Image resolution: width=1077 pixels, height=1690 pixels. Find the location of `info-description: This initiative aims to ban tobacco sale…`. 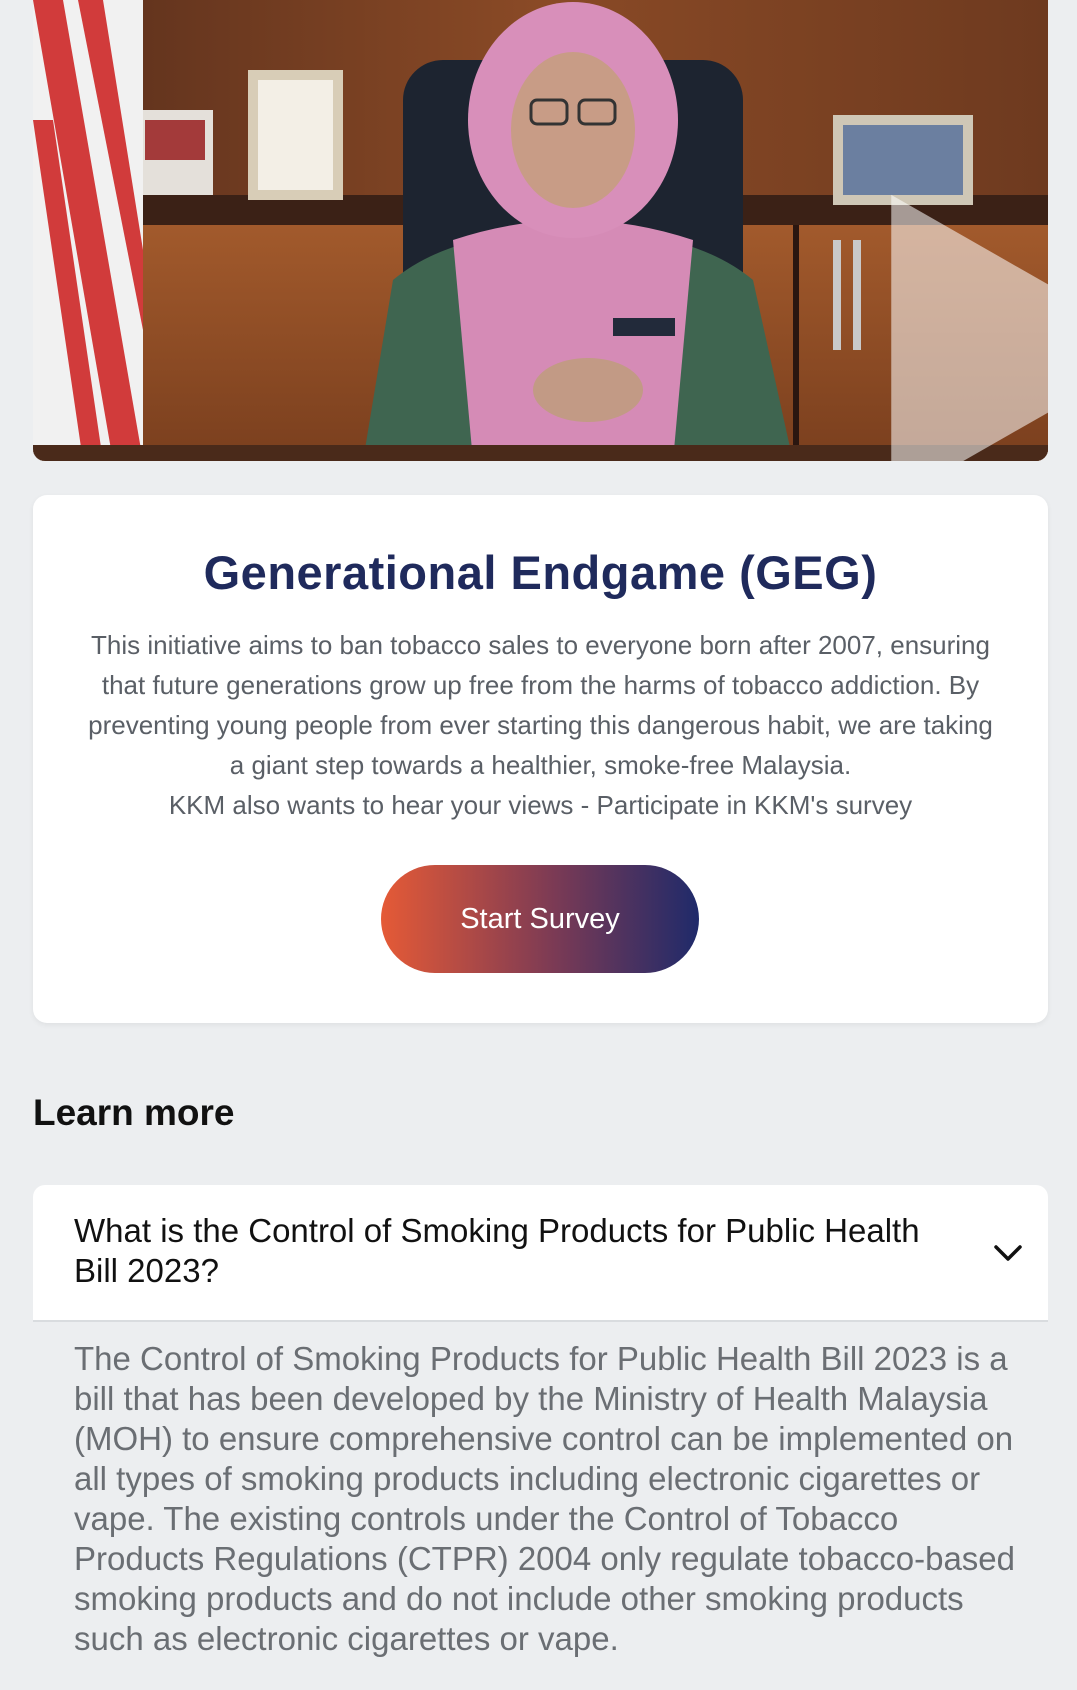

info-description: This initiative aims to ban tobacco sale… is located at coordinates (540, 705).